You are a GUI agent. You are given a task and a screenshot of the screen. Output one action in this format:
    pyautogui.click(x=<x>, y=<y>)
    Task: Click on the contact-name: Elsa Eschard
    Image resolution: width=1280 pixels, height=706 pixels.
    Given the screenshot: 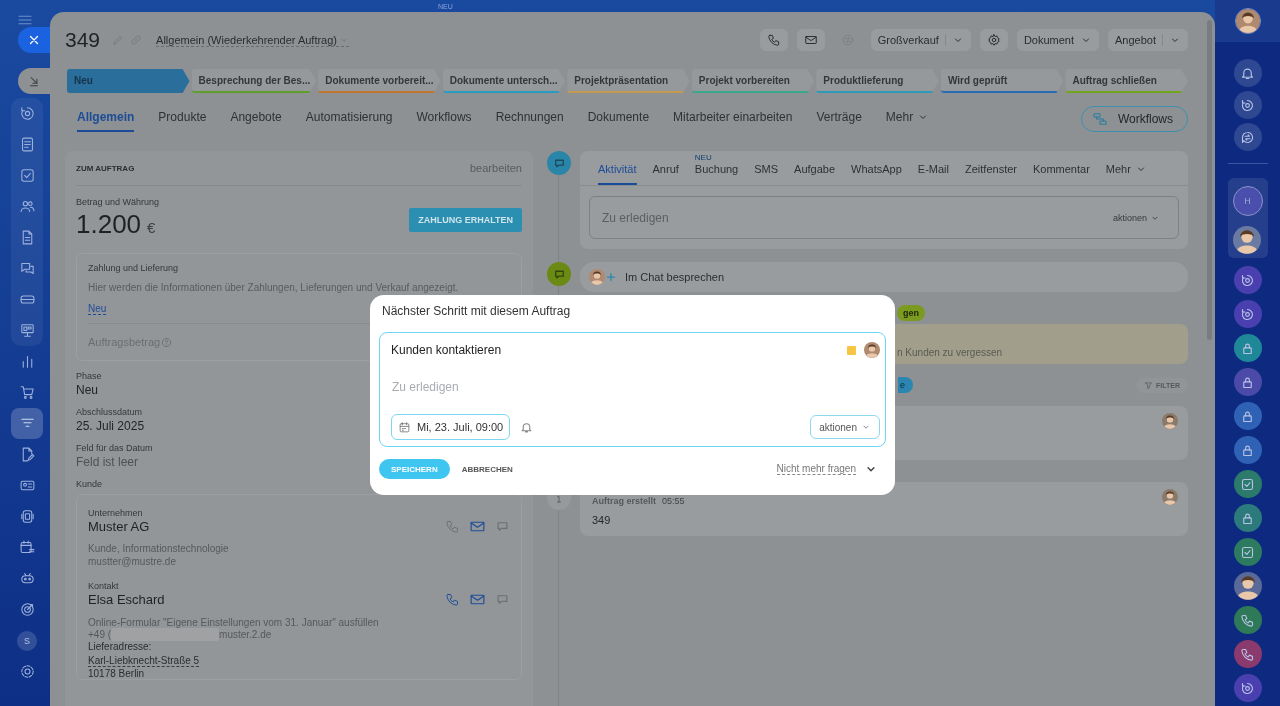 What is the action you would take?
    pyautogui.click(x=126, y=599)
    